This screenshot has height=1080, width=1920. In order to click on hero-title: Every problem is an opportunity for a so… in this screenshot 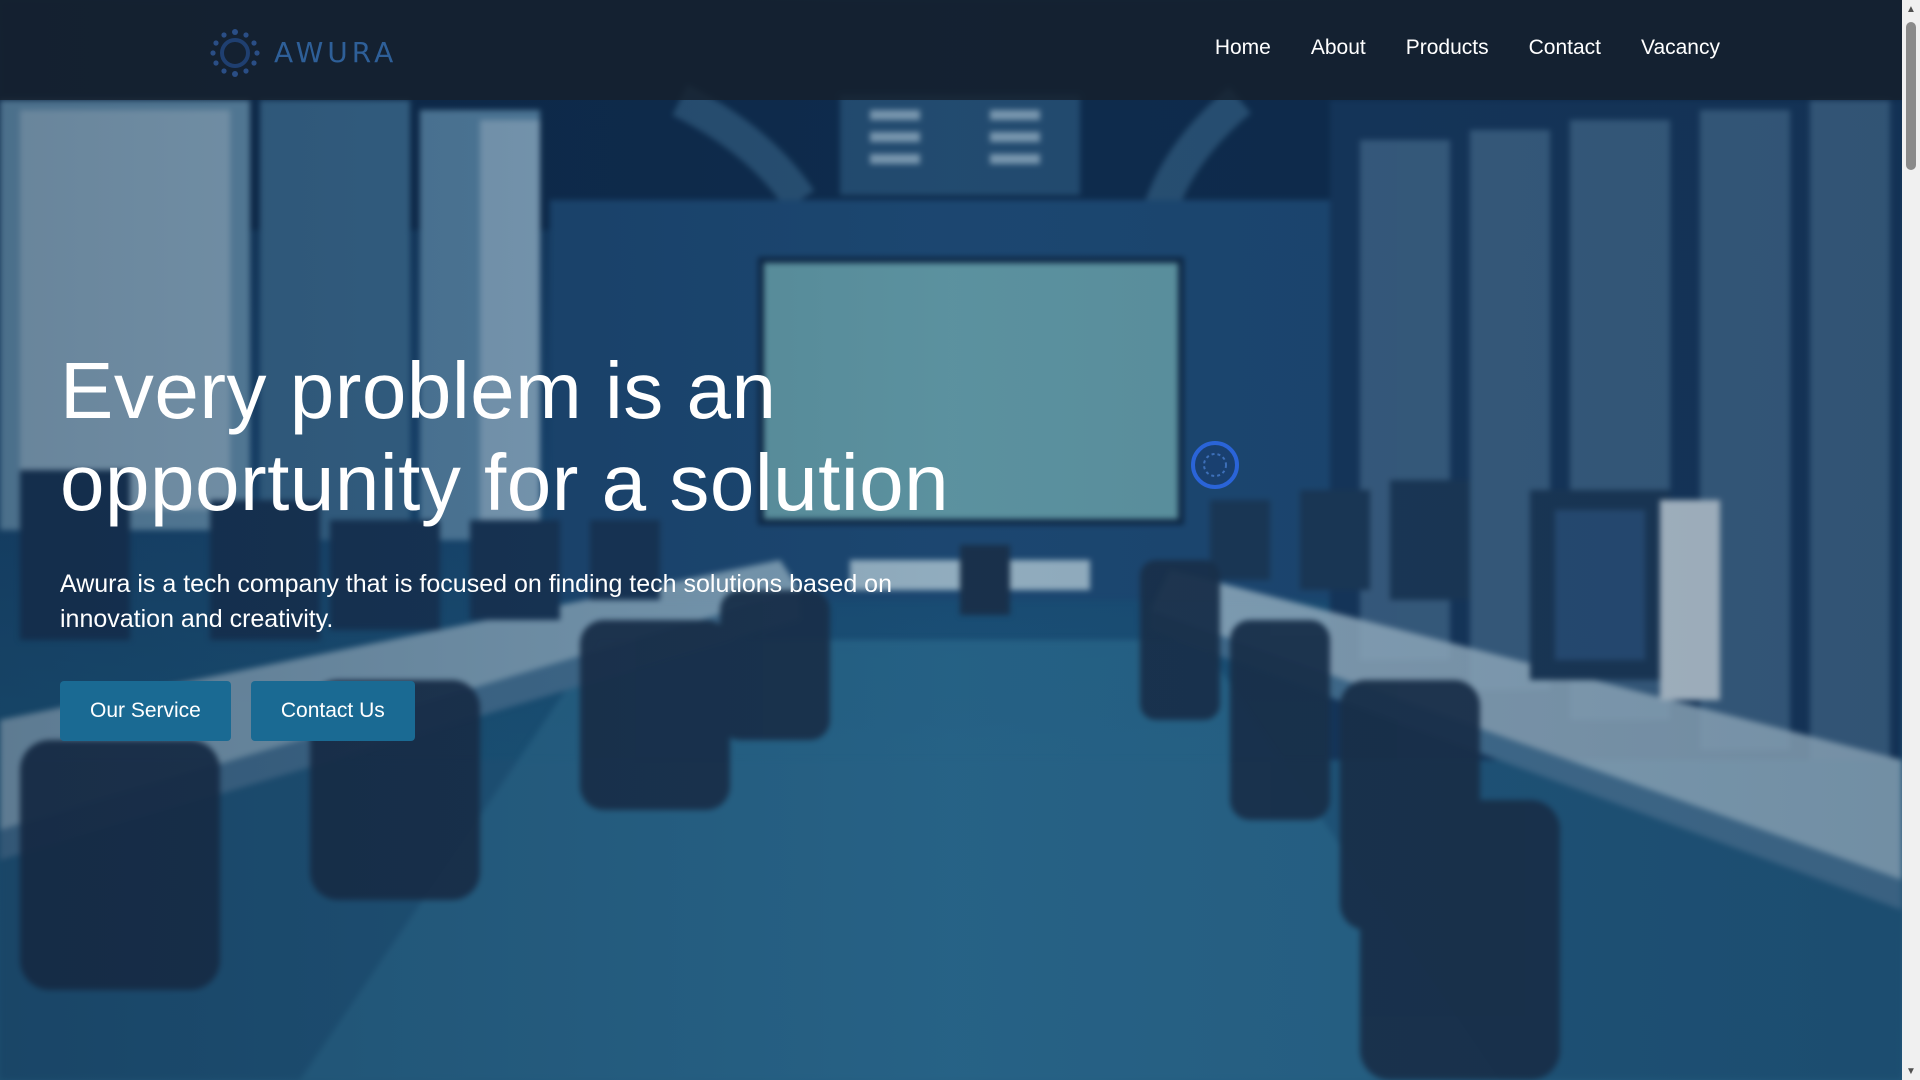, I will do `click(505, 436)`.